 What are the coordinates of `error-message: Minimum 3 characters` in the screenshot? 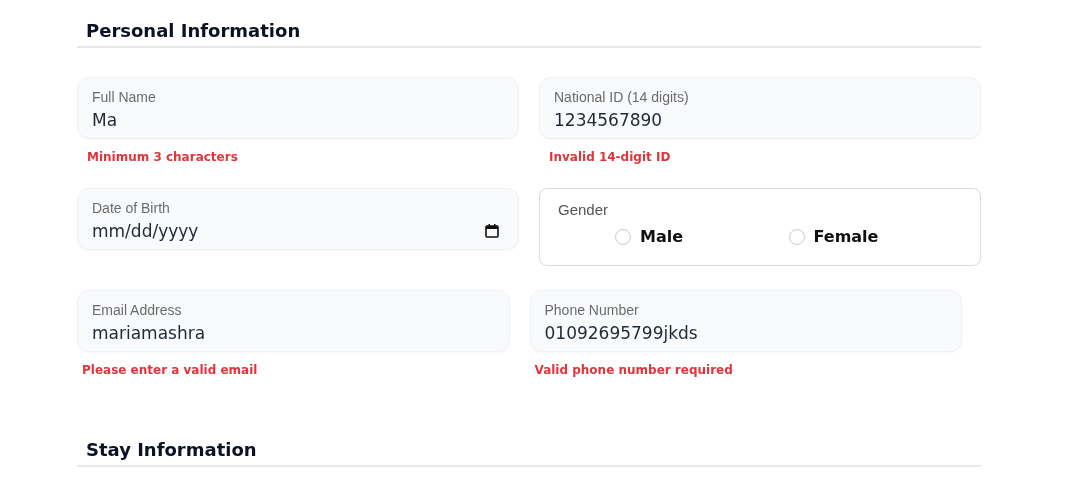 It's located at (162, 157).